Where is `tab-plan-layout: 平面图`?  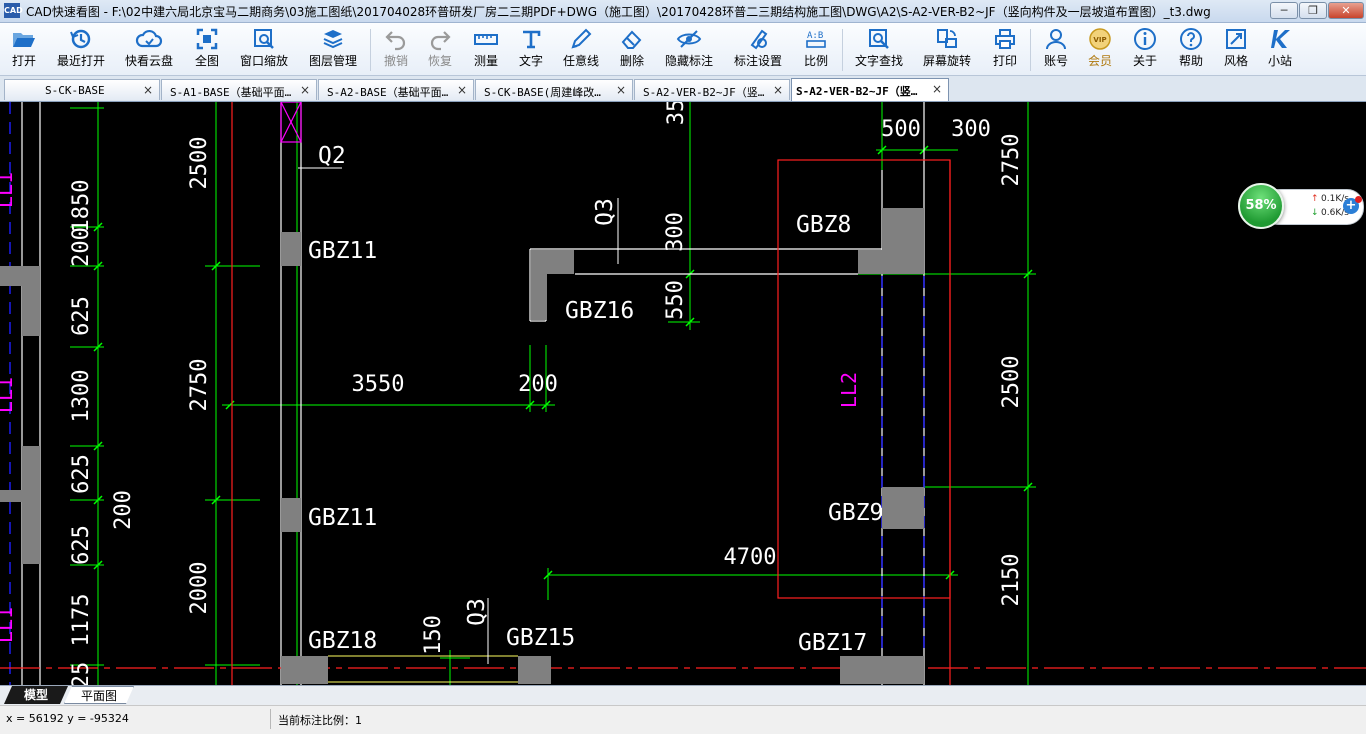 tab-plan-layout: 平面图 is located at coordinates (99, 695).